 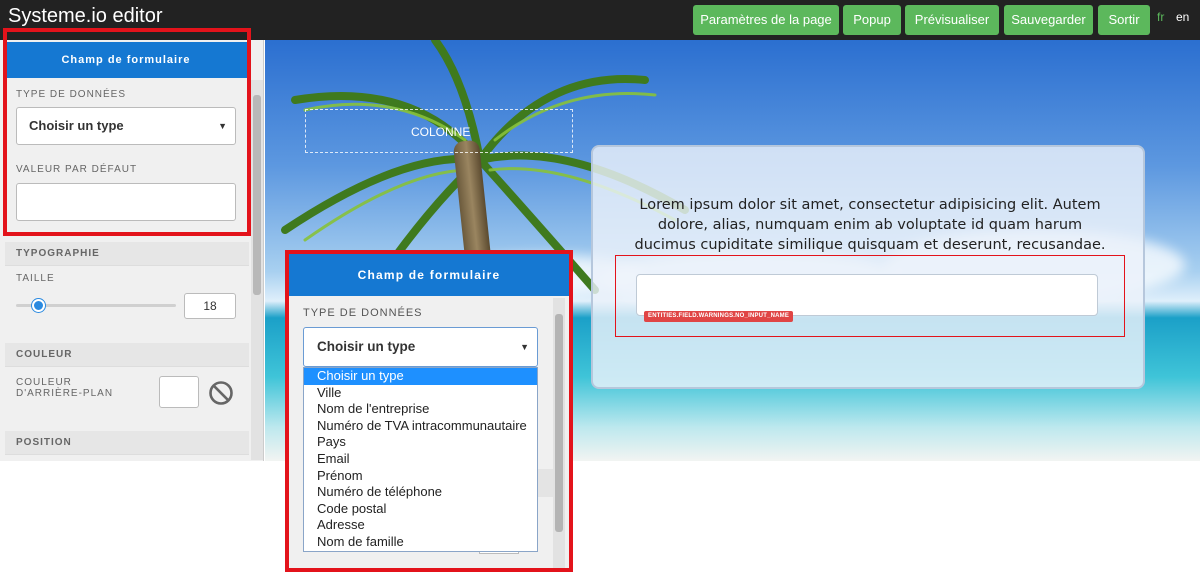 What do you see at coordinates (210, 306) in the screenshot?
I see `size-input: 18` at bounding box center [210, 306].